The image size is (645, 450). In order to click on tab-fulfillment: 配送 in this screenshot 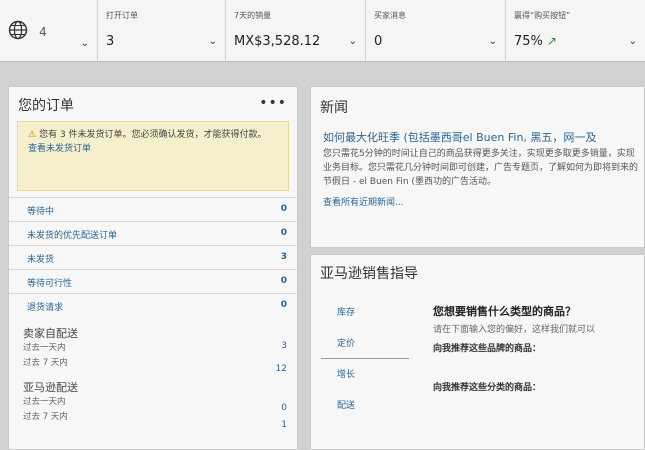, I will do `click(365, 405)`.